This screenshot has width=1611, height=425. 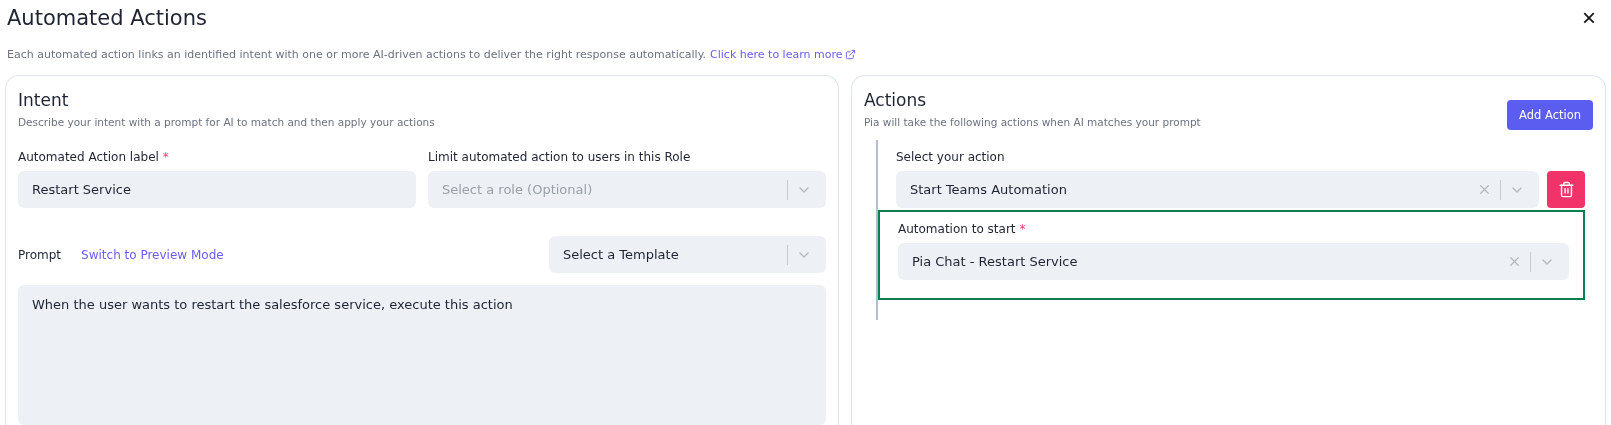 What do you see at coordinates (1032, 122) in the screenshot?
I see `panel-description: Pia will take the following actions when AI matches your prompt` at bounding box center [1032, 122].